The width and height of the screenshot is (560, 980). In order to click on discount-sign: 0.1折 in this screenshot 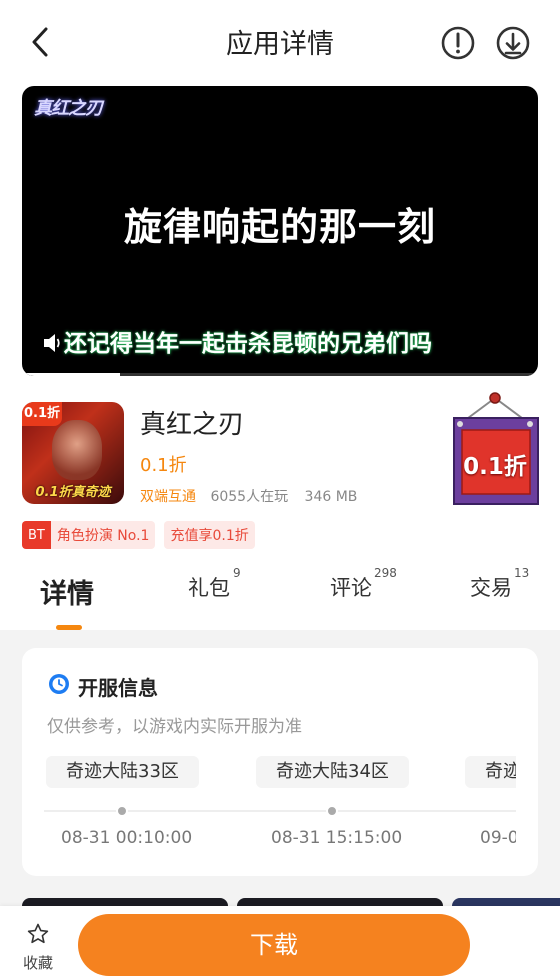, I will do `click(495, 449)`.